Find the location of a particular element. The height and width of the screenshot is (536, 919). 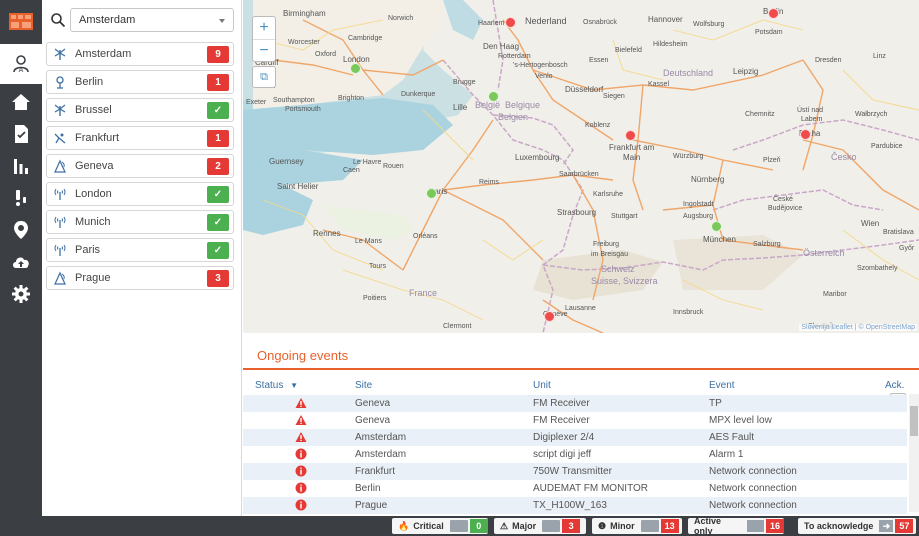

svg-text: Bielefeld is located at coordinates (628, 50).